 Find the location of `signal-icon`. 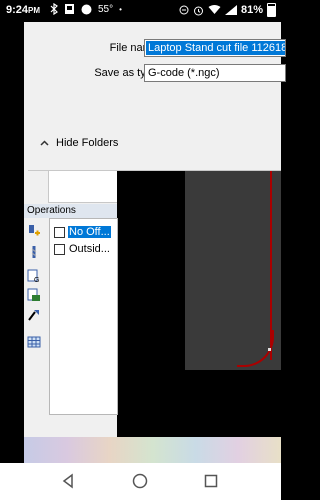

signal-icon is located at coordinates (230, 10).